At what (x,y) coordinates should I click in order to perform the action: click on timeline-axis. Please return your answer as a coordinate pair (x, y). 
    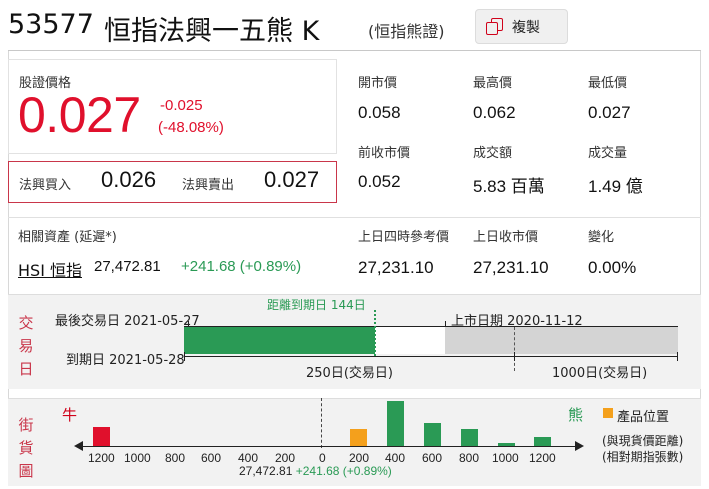
    Looking at the image, I should click on (431, 356).